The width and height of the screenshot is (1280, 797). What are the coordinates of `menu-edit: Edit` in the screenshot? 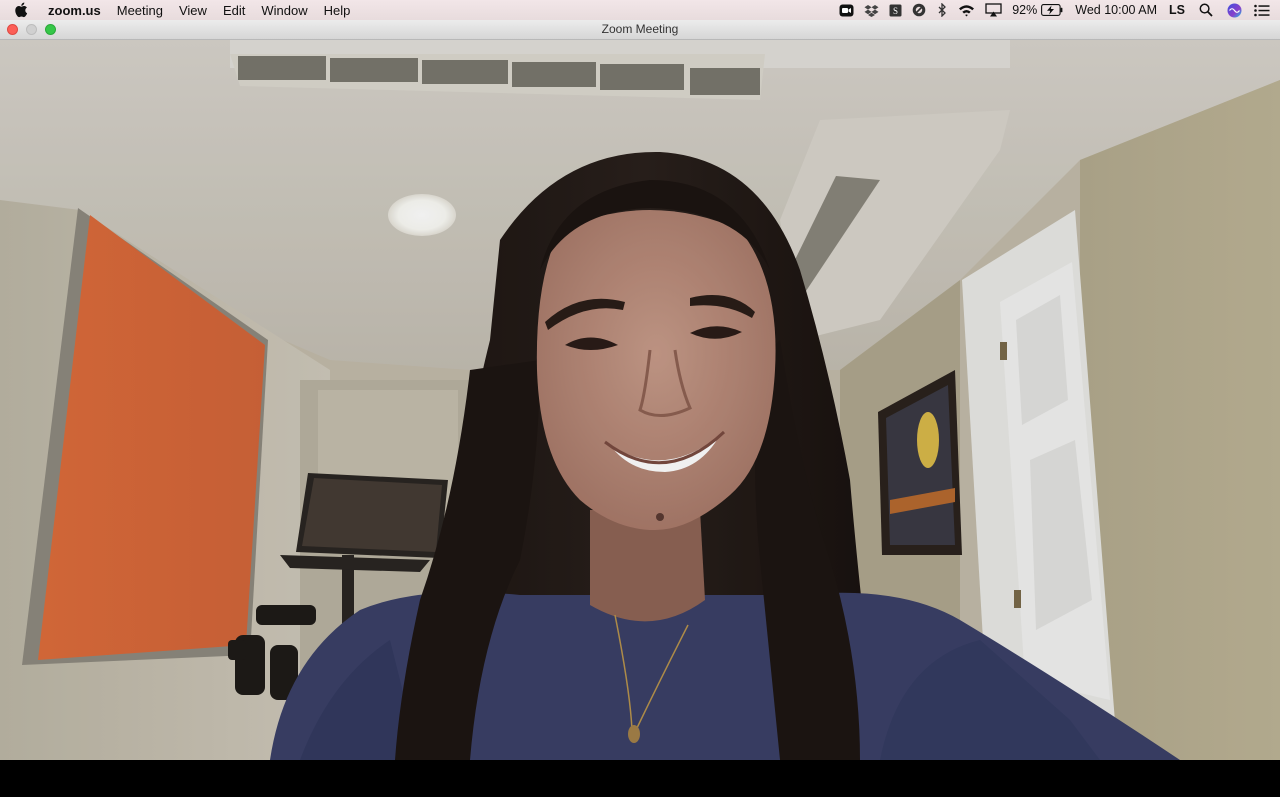 It's located at (234, 10).